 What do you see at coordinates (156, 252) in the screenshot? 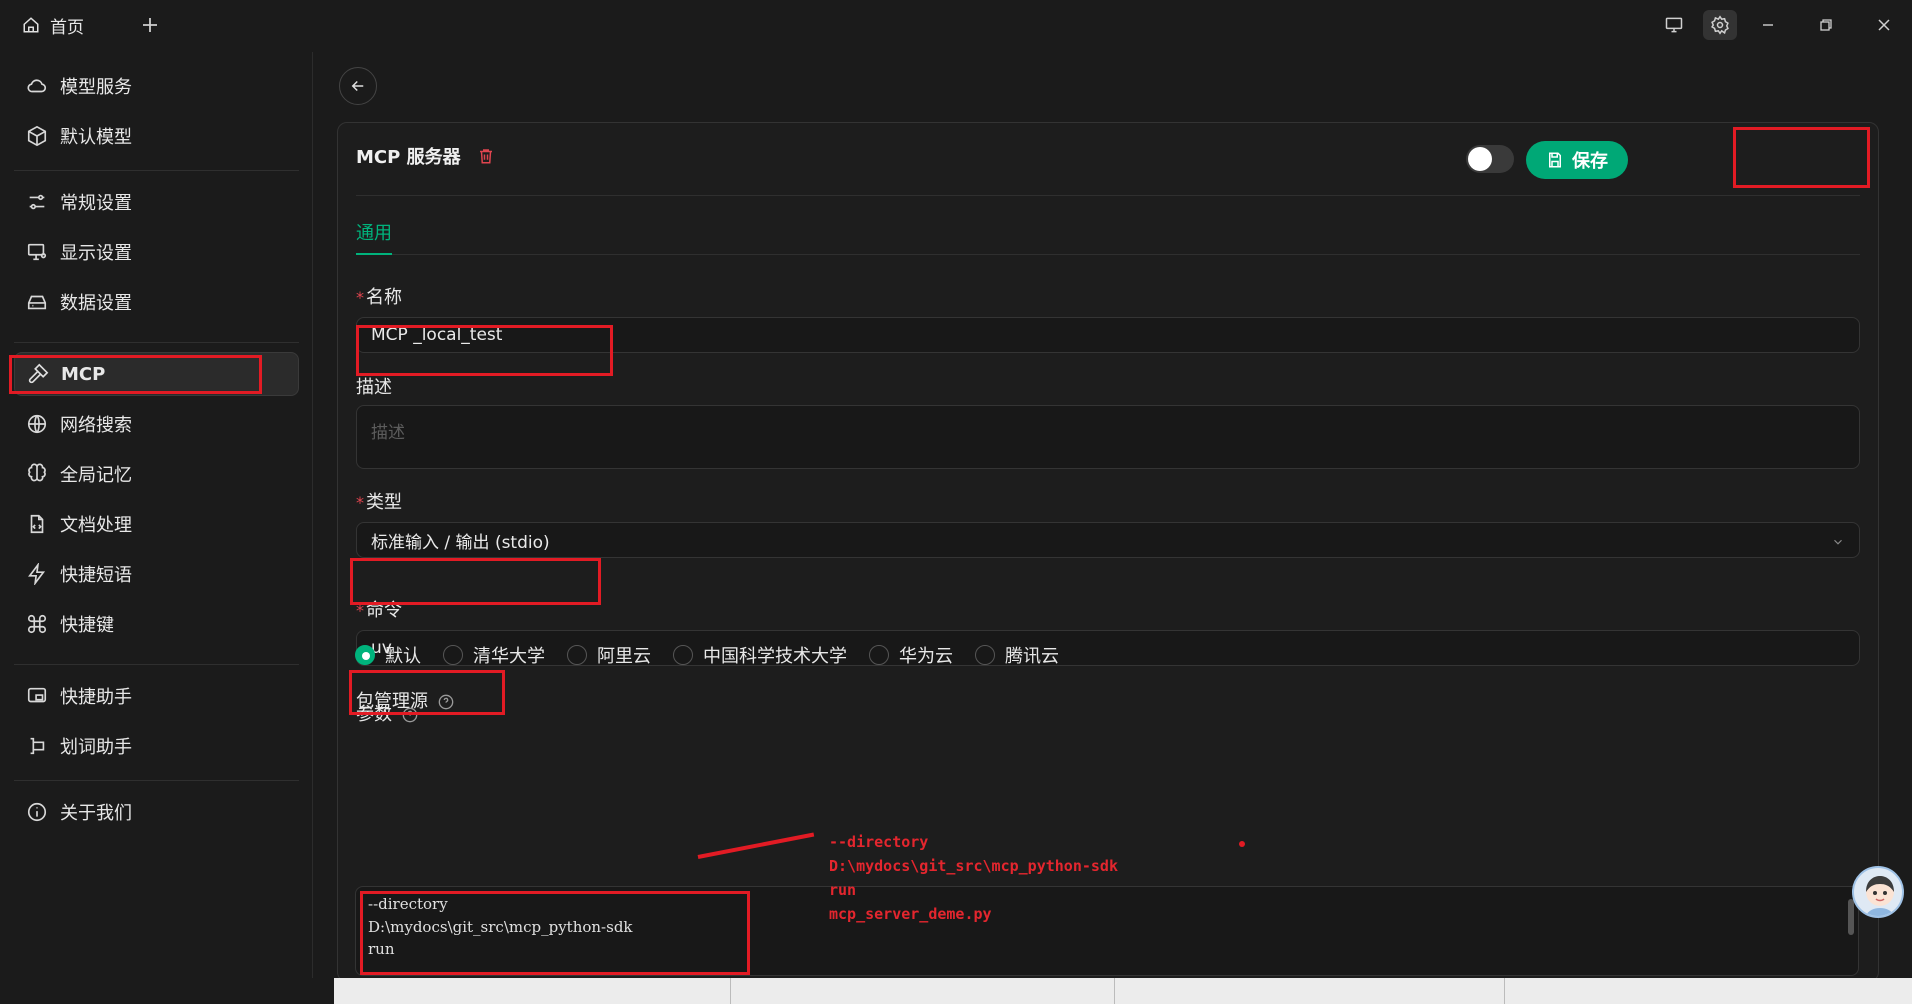
I see `sidebar-item-display-settings: 显示设置` at bounding box center [156, 252].